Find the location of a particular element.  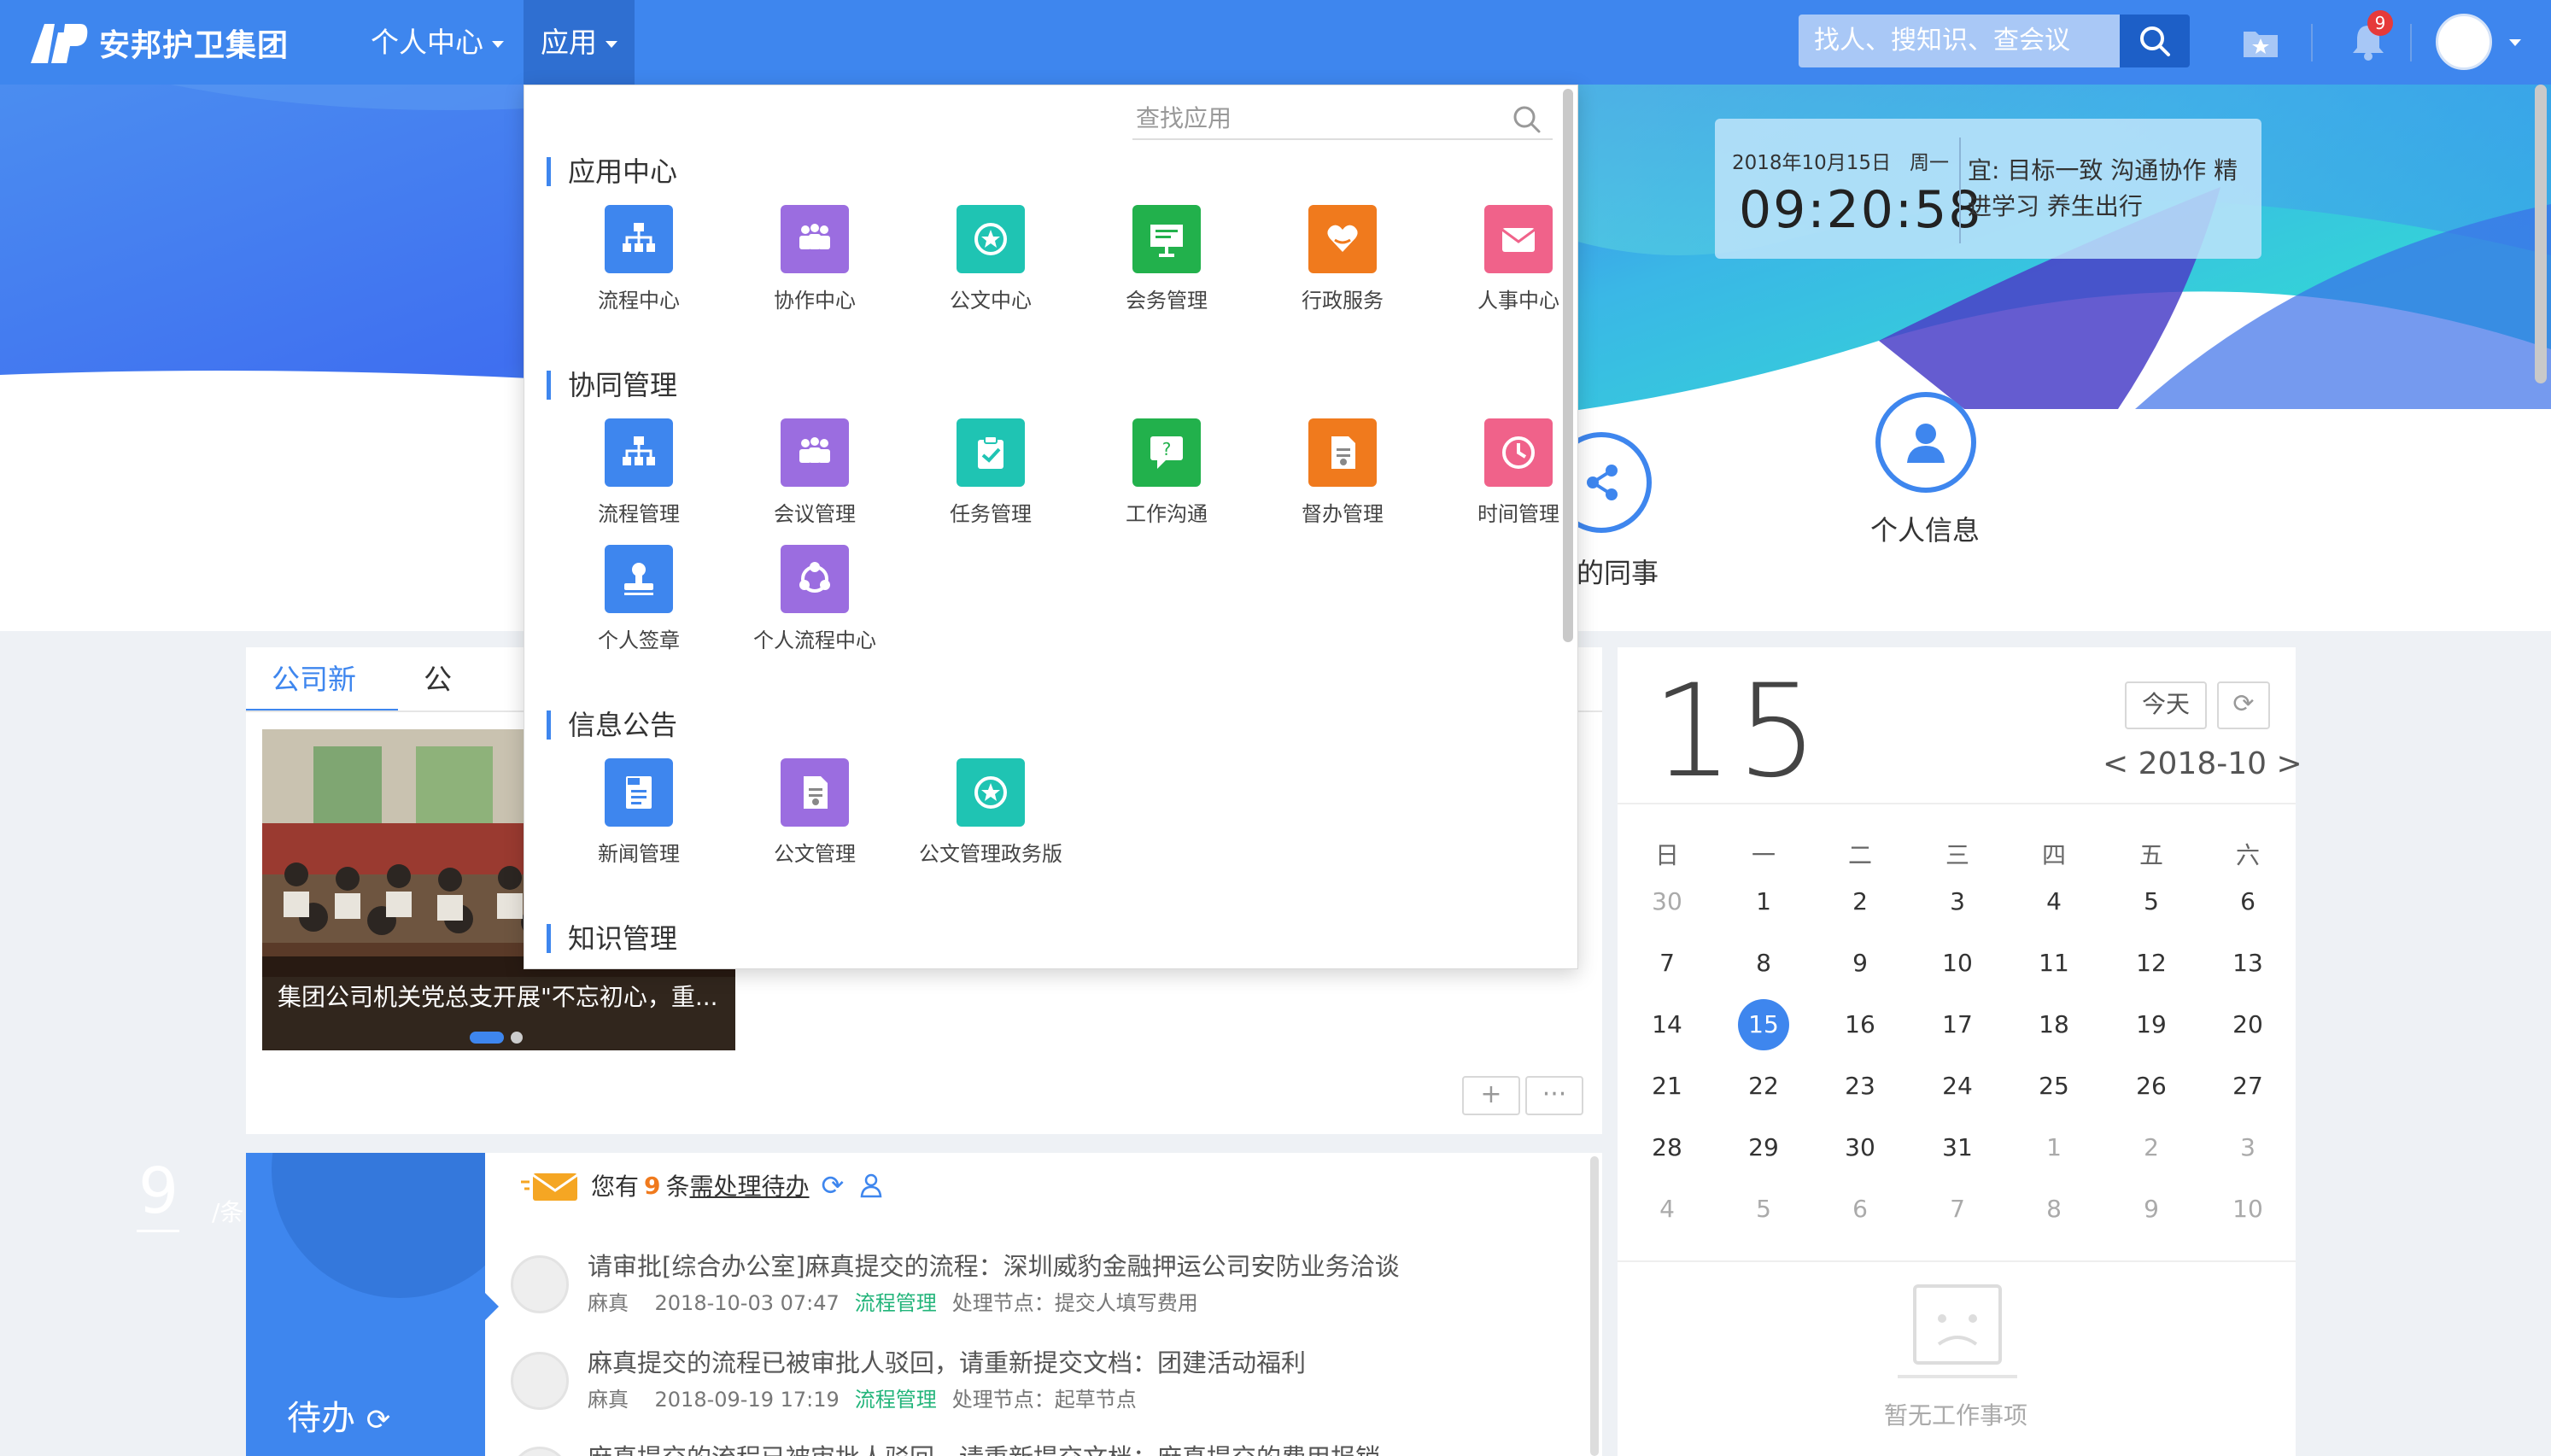

app-tile: 公文管理政务版 is located at coordinates (991, 813).